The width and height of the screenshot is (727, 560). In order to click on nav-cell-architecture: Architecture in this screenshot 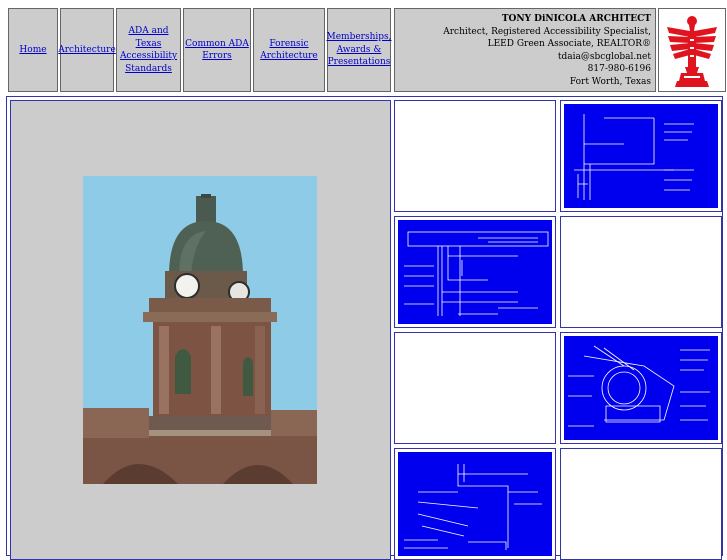, I will do `click(87, 50)`.